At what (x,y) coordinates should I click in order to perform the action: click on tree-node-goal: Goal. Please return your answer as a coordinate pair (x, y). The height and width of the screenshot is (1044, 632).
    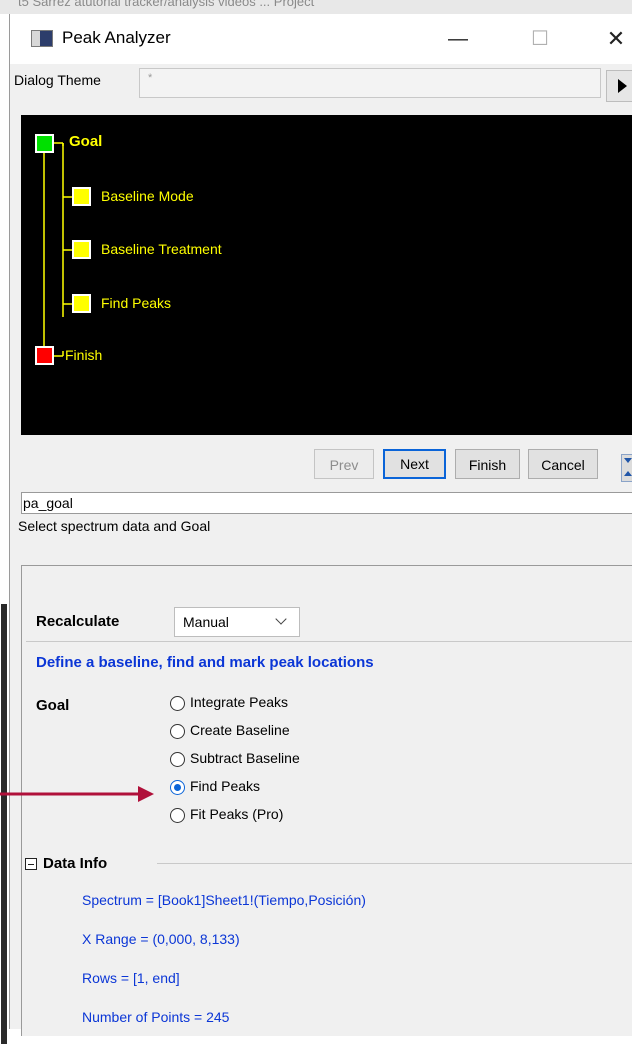
    Looking at the image, I should click on (85, 141).